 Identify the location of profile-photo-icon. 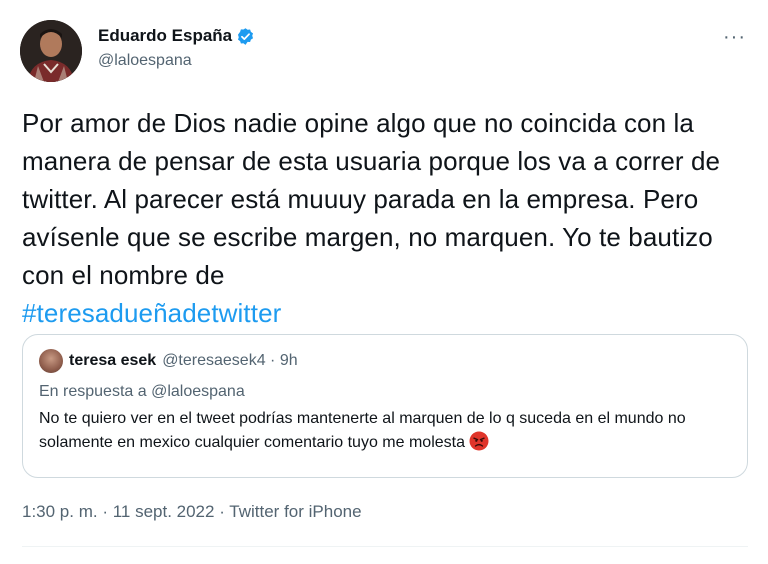
(51, 51).